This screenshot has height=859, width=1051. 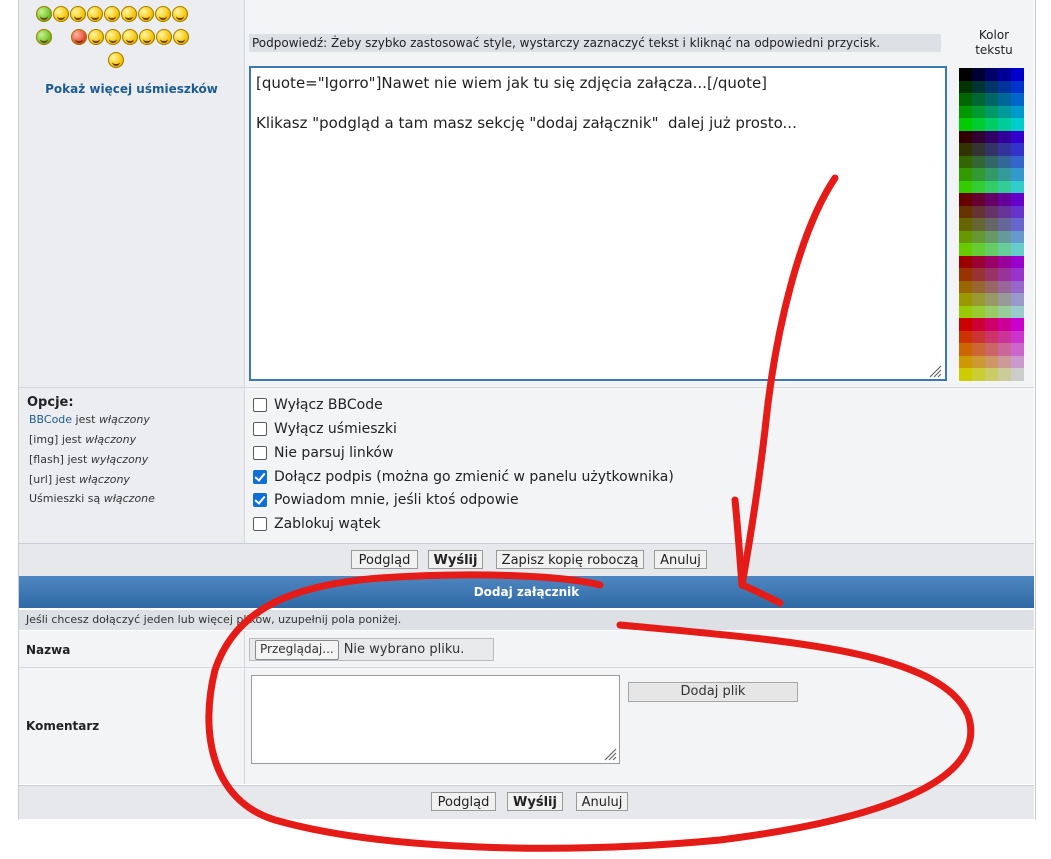 I want to click on checkbox-no-parse-links: Nie parsuj linków, so click(x=323, y=453).